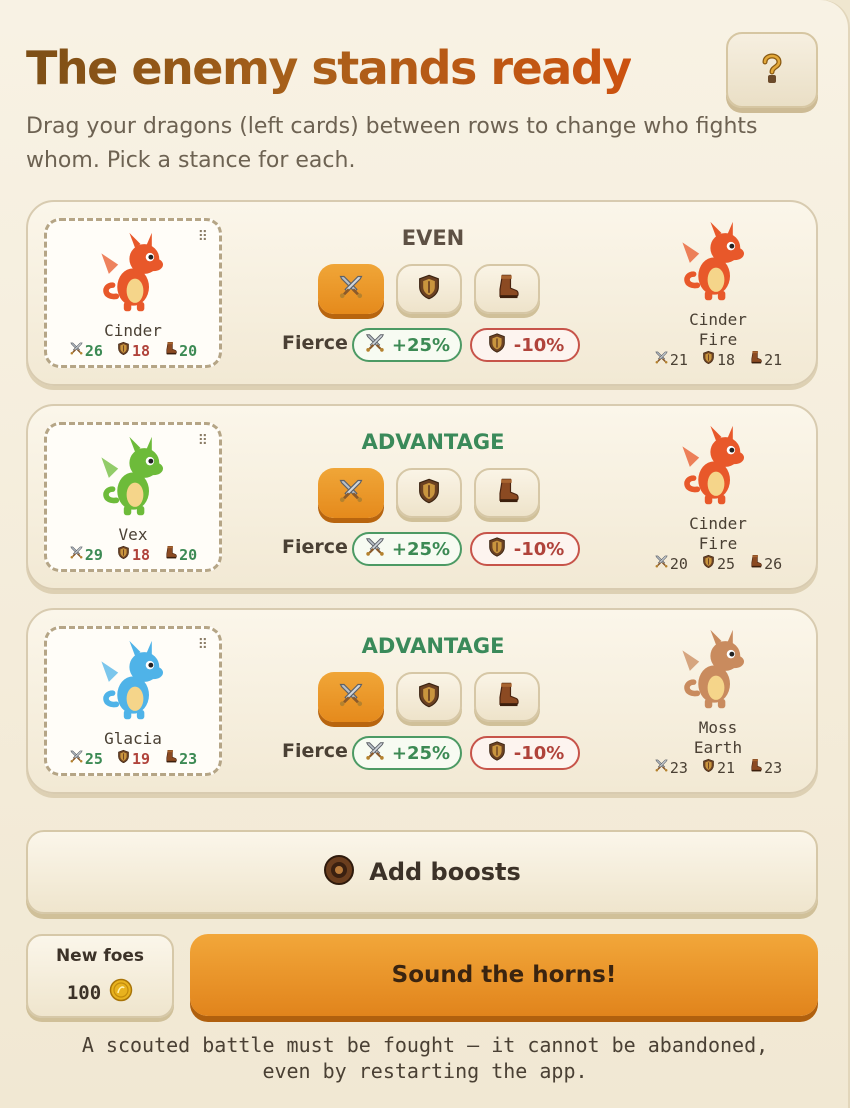  I want to click on enemy-dragon-stats: 23 21 23, so click(718, 767).